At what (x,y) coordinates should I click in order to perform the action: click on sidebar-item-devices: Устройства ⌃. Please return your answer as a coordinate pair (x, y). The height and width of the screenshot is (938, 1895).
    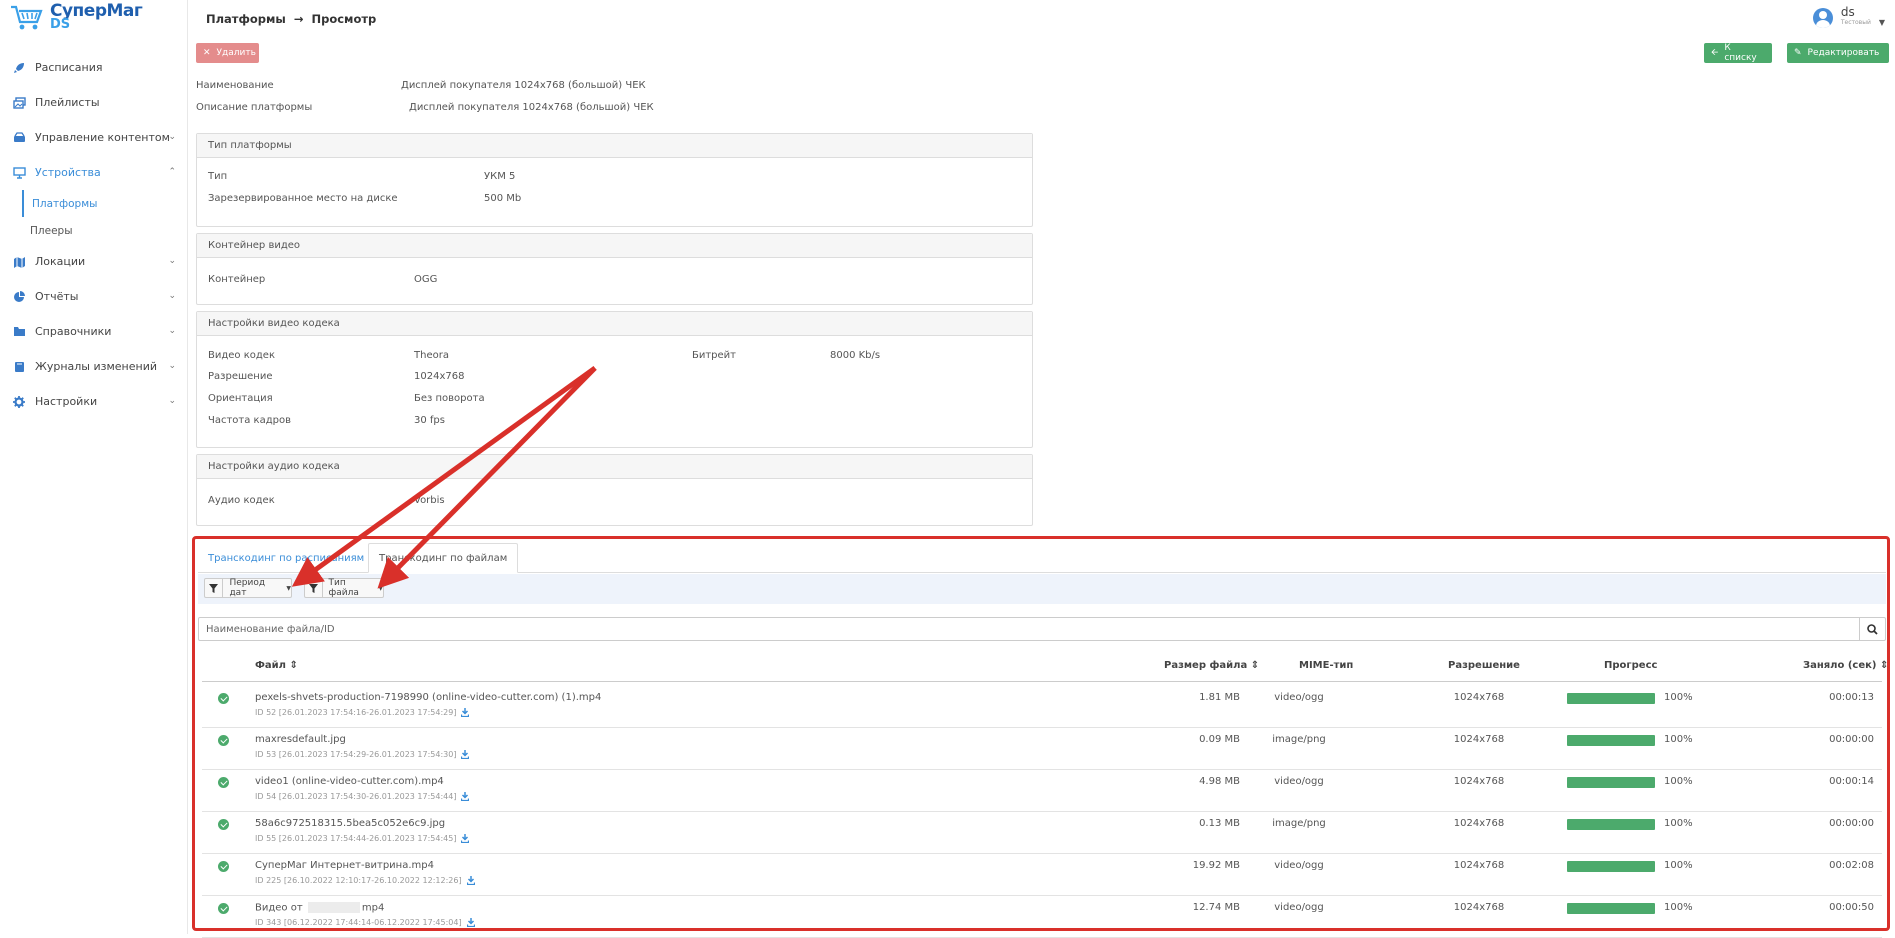
    Looking at the image, I should click on (94, 172).